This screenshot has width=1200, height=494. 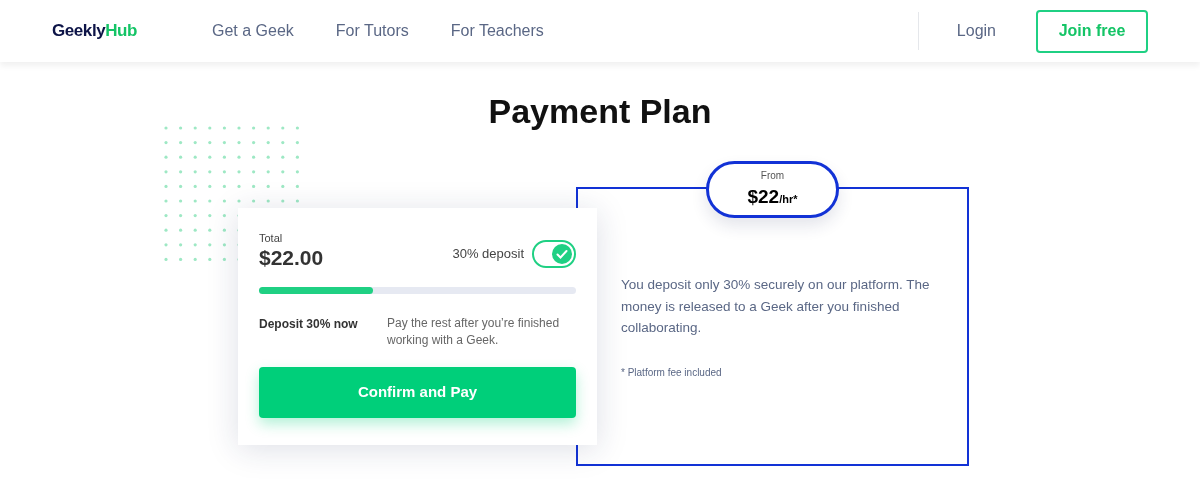 I want to click on deposit-label: Deposit 30% now, so click(x=309, y=324).